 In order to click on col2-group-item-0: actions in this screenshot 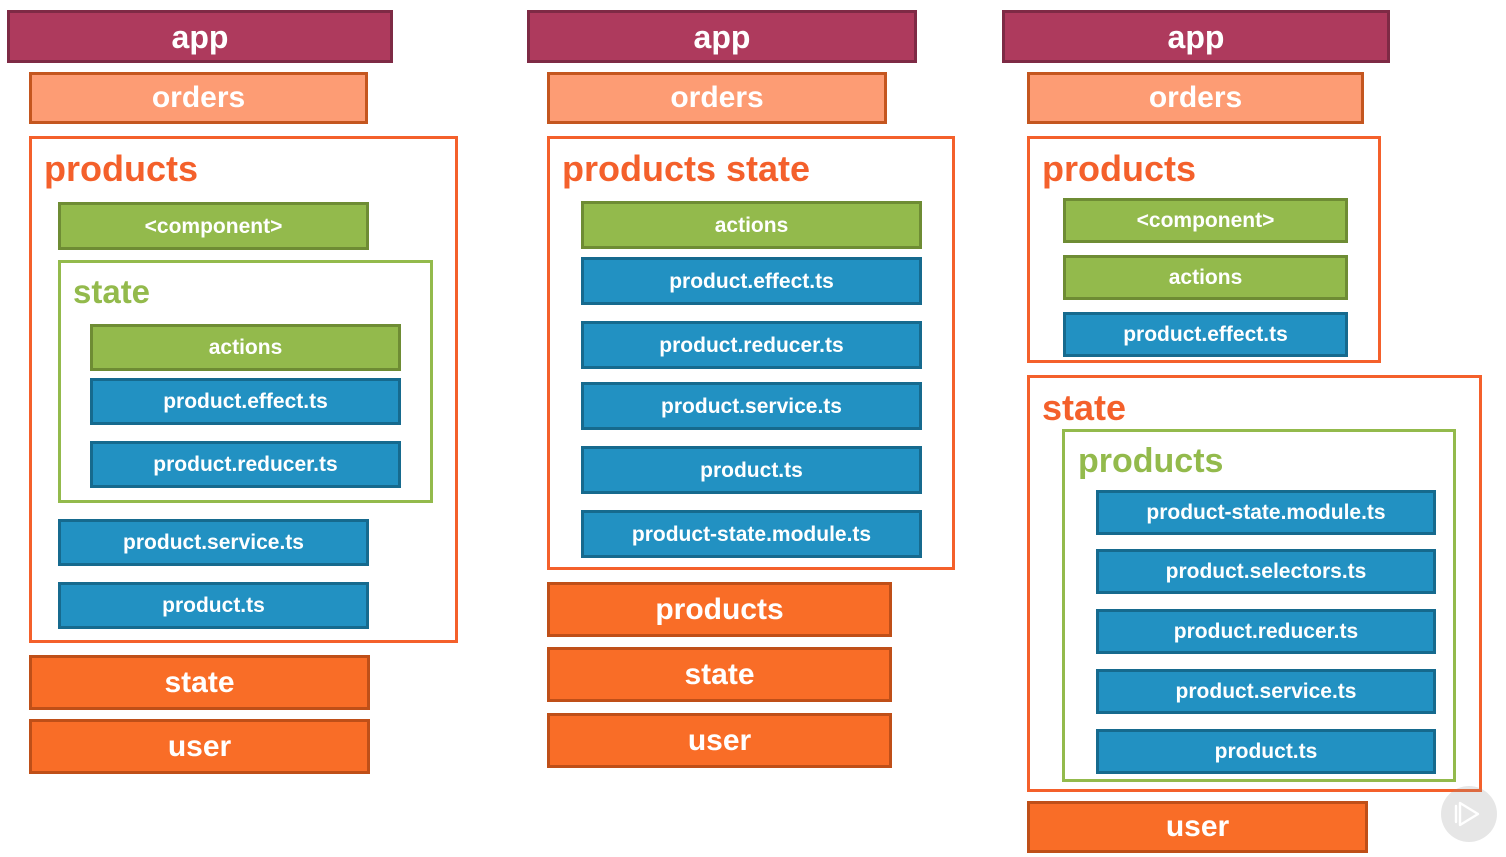, I will do `click(751, 225)`.